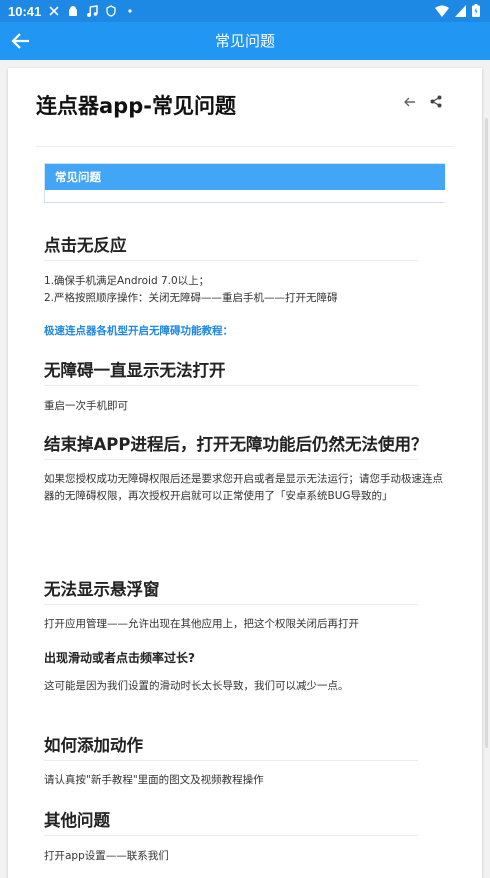  I want to click on other-text: 打开app设置——联系我们, so click(106, 856).